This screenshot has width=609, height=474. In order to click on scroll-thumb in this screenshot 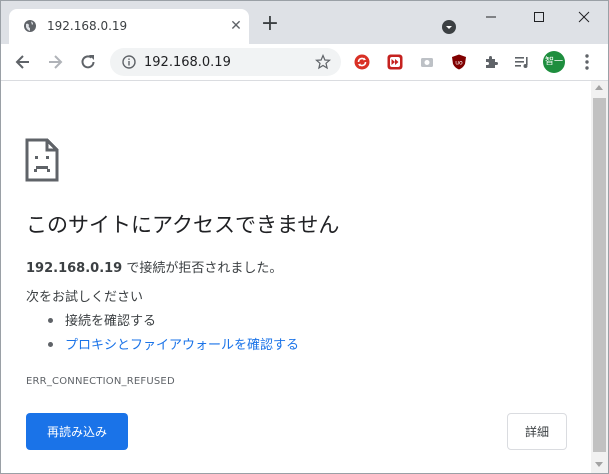, I will do `click(599, 275)`.